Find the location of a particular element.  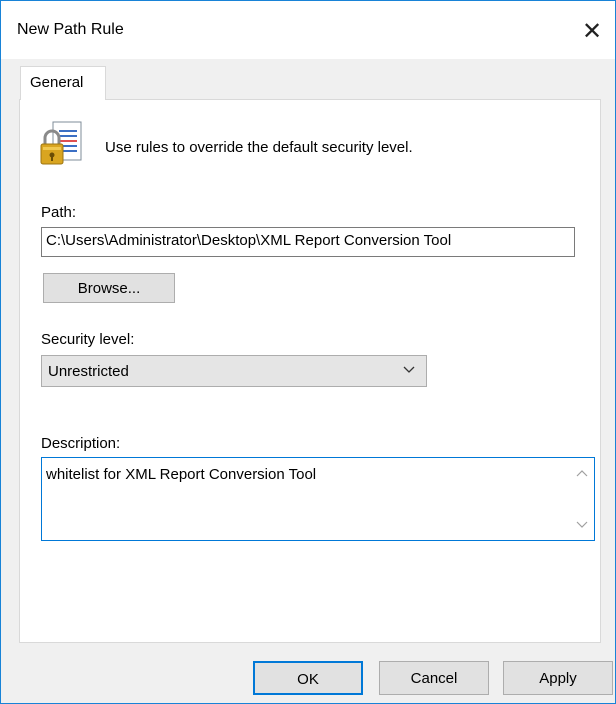

description-label: Description: is located at coordinates (81, 443).